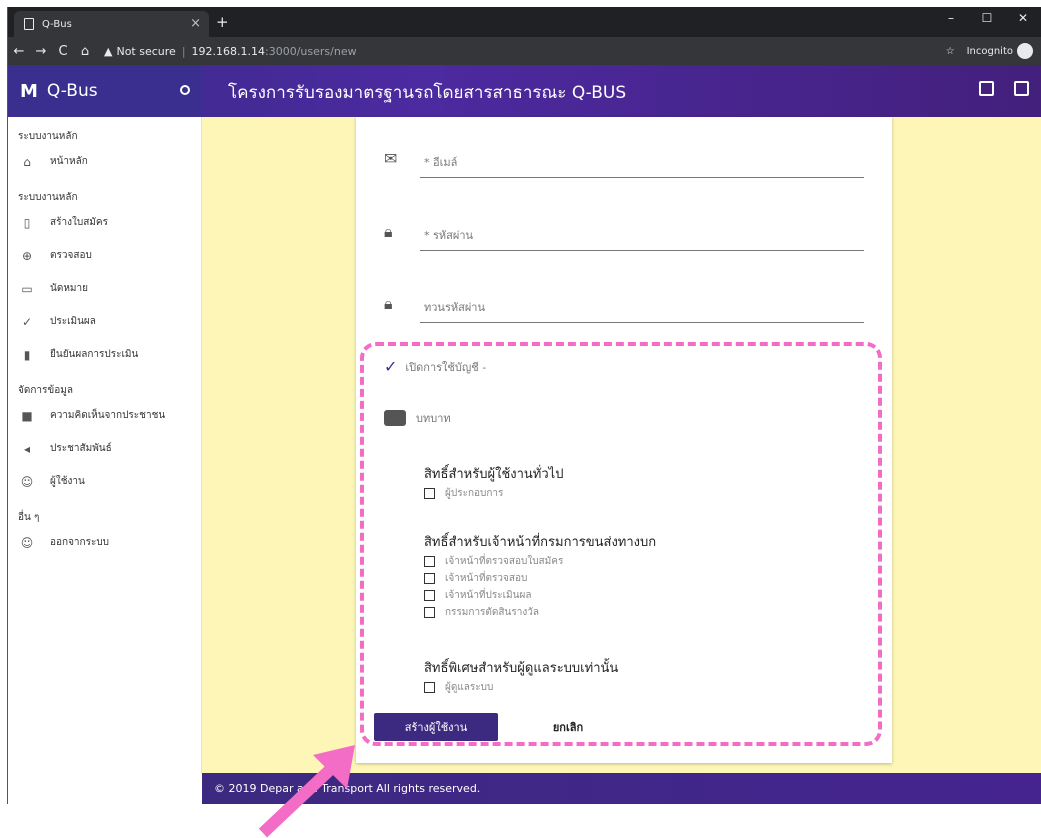 The width and height of the screenshot is (1041, 838). I want to click on comment-icon: ▭, so click(27, 288).